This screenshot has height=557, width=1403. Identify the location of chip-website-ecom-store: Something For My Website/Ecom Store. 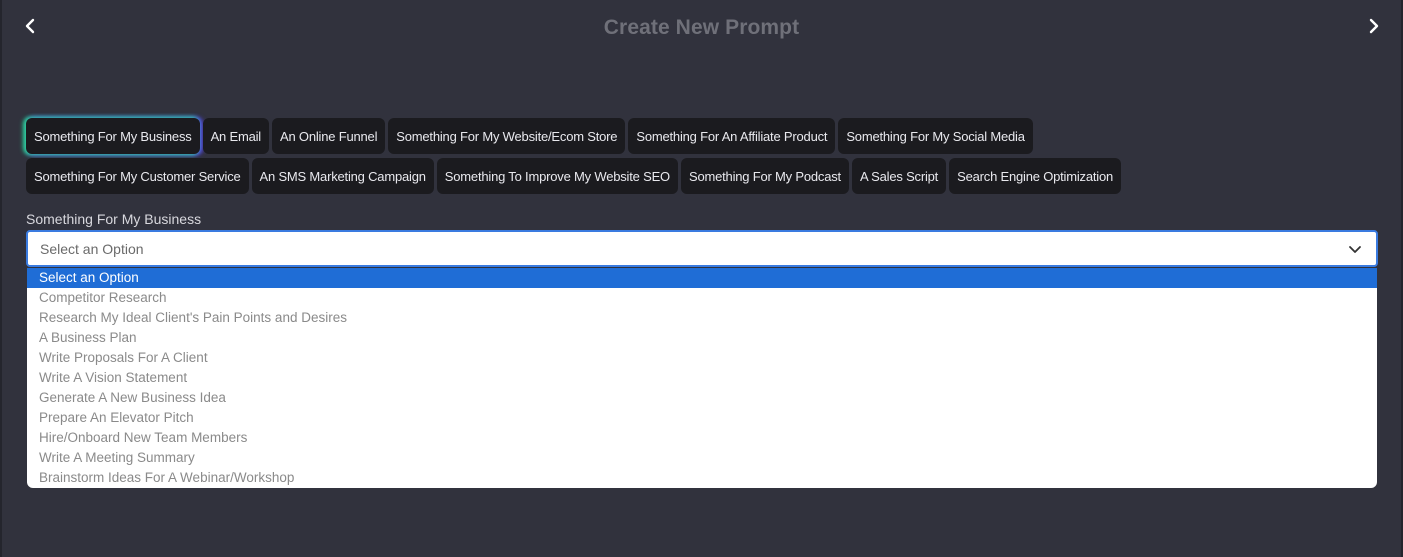
(507, 136).